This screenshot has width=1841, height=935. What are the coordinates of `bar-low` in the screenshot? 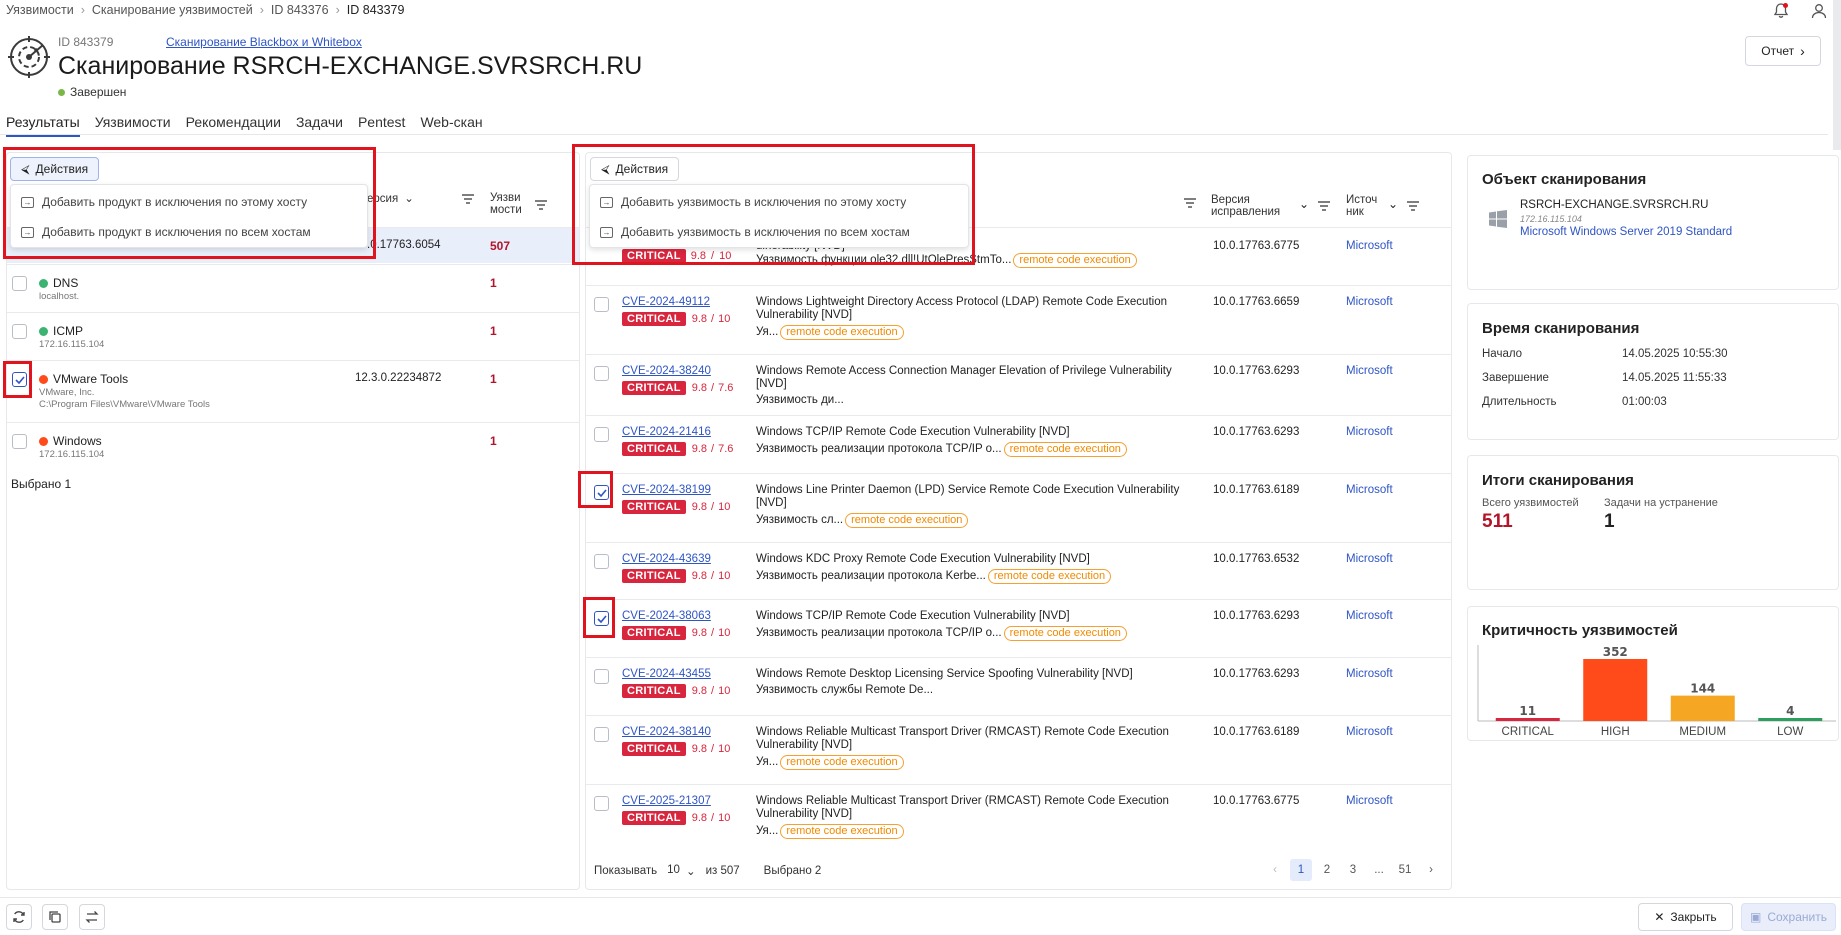 It's located at (1790, 719).